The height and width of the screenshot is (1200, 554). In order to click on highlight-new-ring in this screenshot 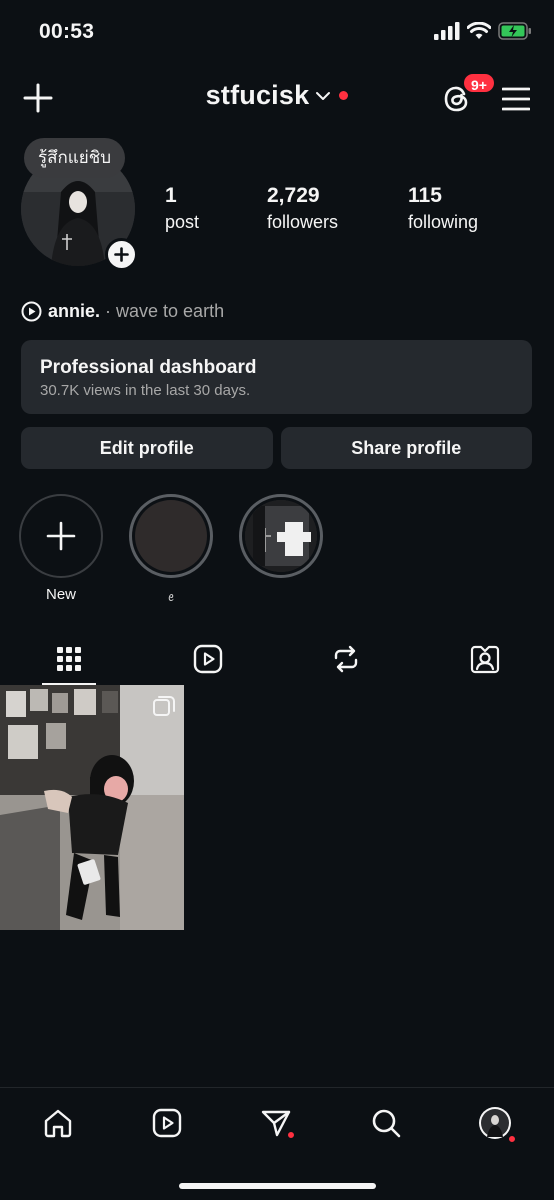, I will do `click(61, 536)`.